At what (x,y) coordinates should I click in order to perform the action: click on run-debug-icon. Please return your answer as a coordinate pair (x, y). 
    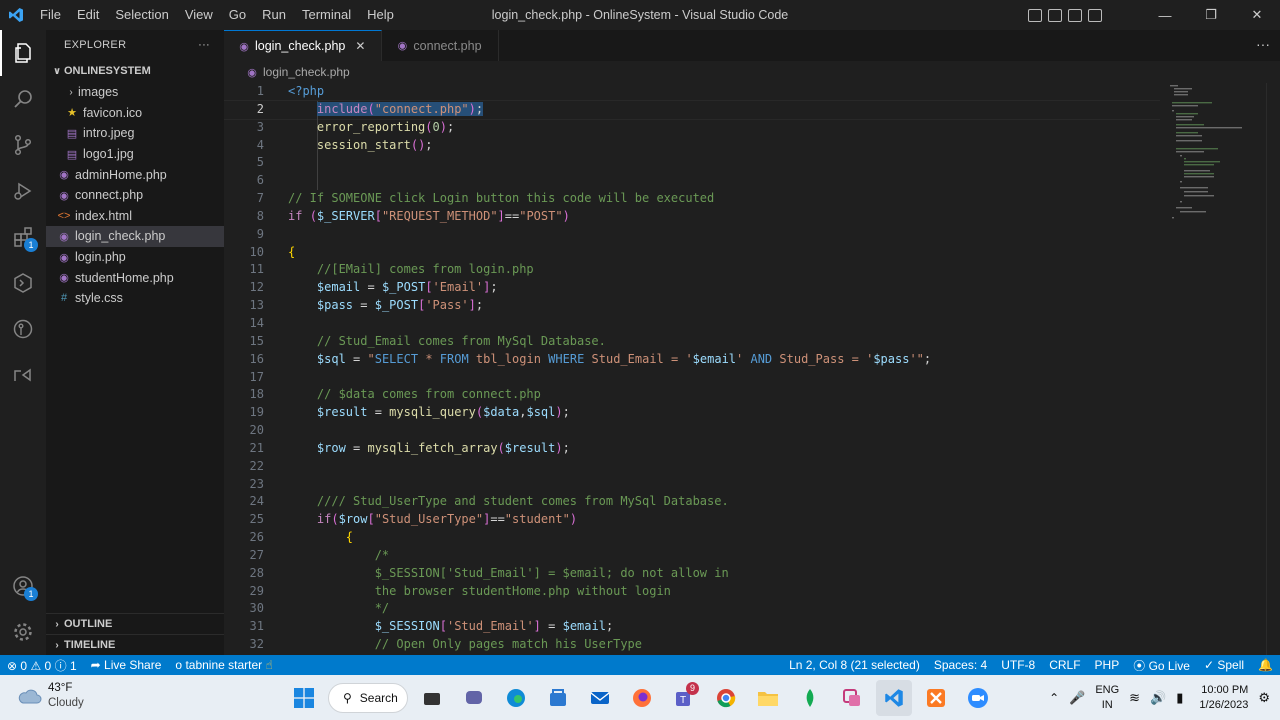
    Looking at the image, I should click on (23, 191).